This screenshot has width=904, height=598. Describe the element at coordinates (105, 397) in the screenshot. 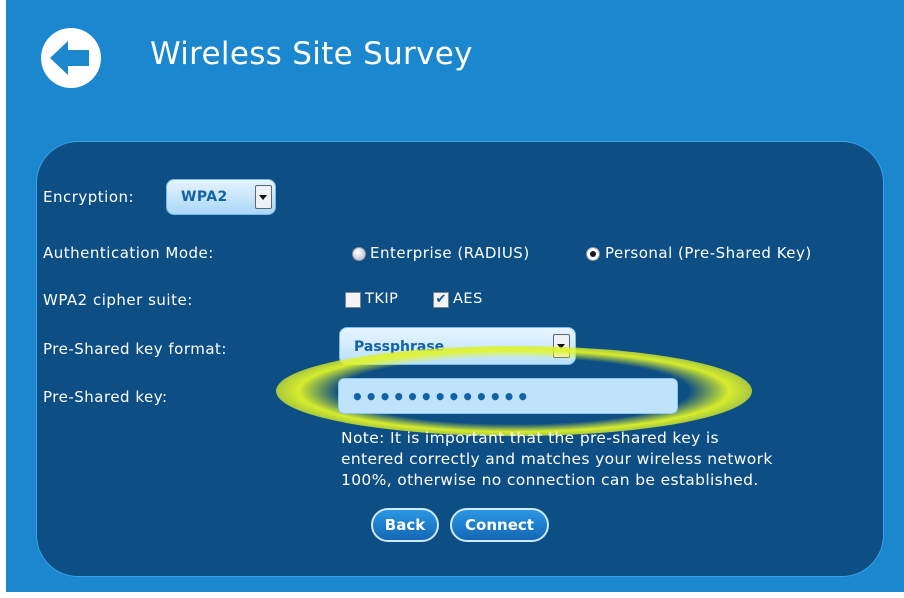

I see `psk-label: Pre-Shared key:` at that location.